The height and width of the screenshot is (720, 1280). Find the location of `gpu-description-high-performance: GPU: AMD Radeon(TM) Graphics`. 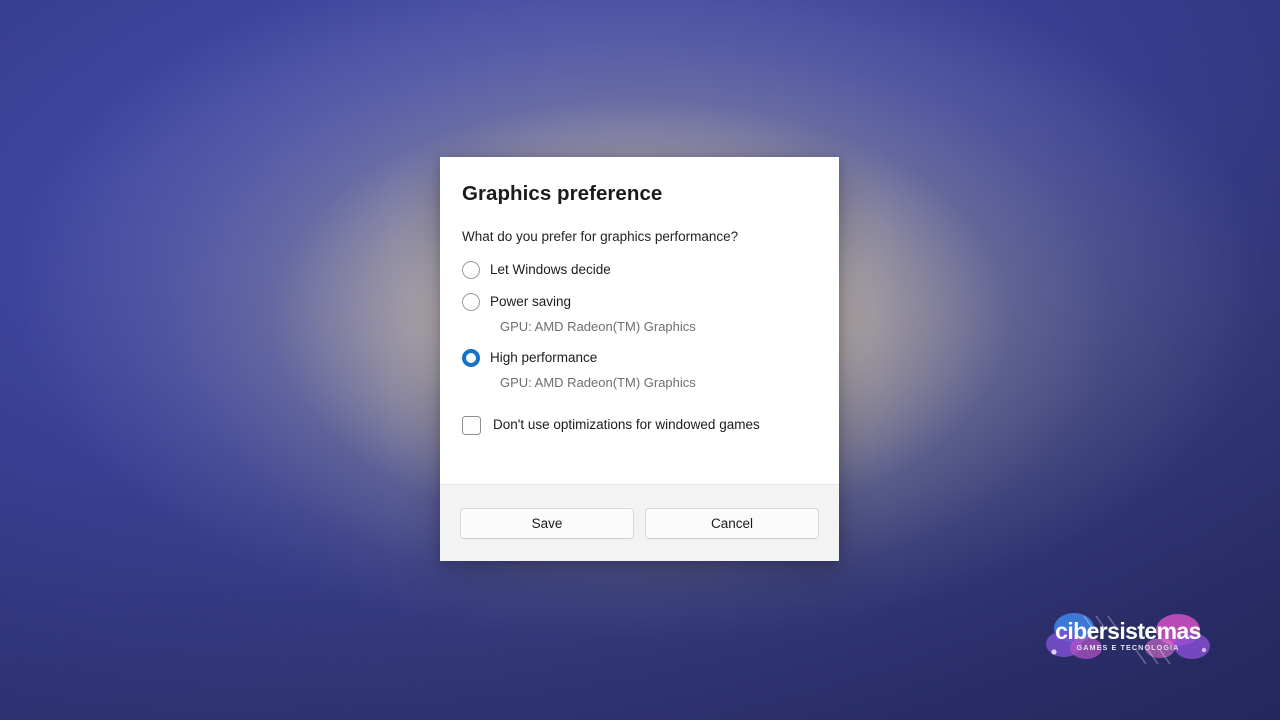

gpu-description-high-performance: GPU: AMD Radeon(TM) Graphics is located at coordinates (598, 383).